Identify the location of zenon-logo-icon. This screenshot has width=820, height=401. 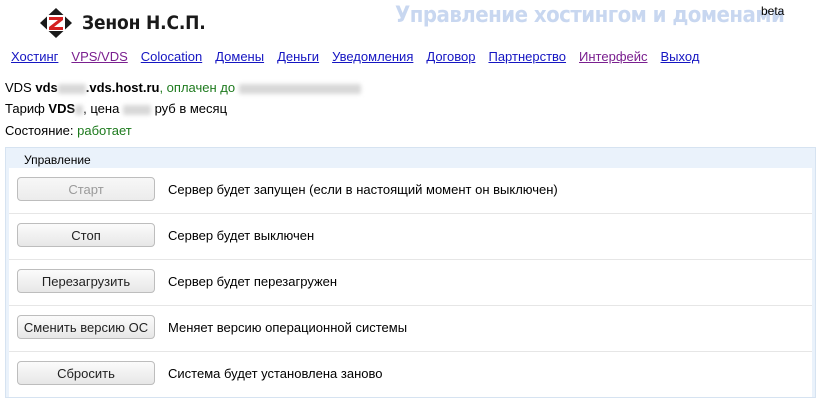
(56, 23).